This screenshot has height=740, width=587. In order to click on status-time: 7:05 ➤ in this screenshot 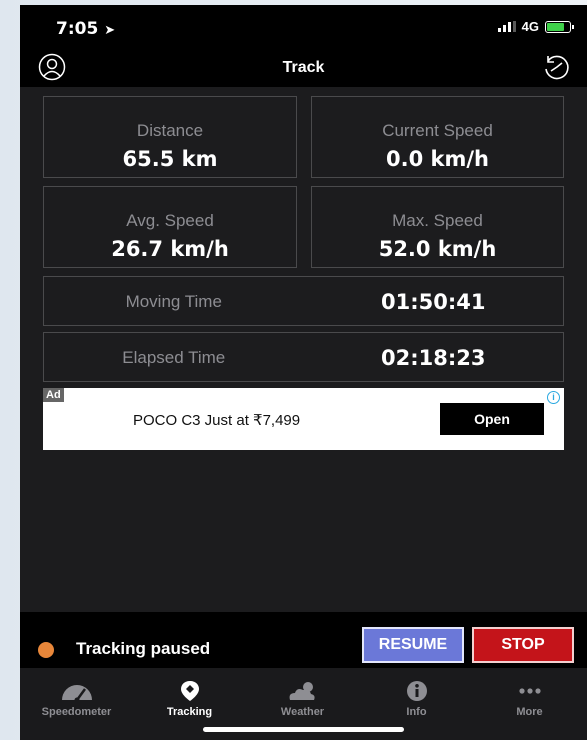, I will do `click(85, 29)`.